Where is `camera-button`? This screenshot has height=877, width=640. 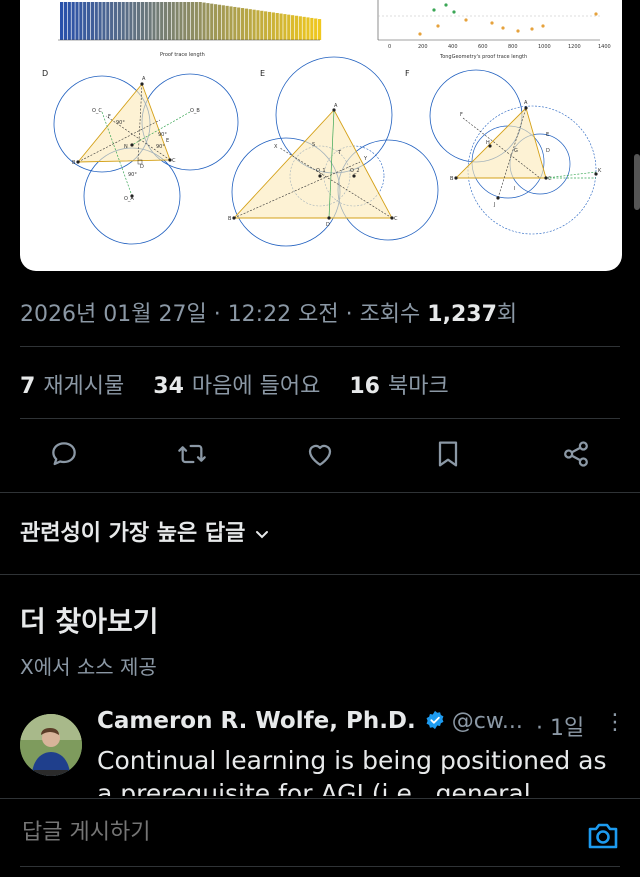 camera-button is located at coordinates (603, 836).